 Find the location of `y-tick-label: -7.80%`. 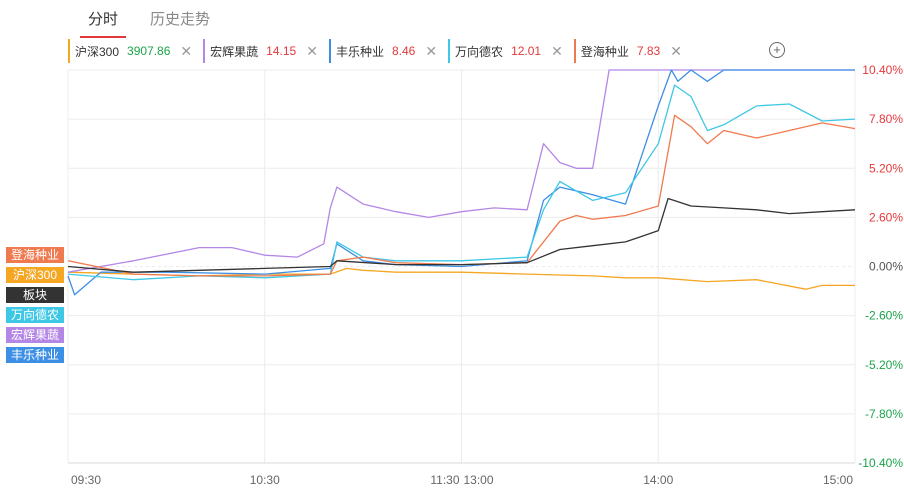

y-tick-label: -7.80% is located at coordinates (884, 414).